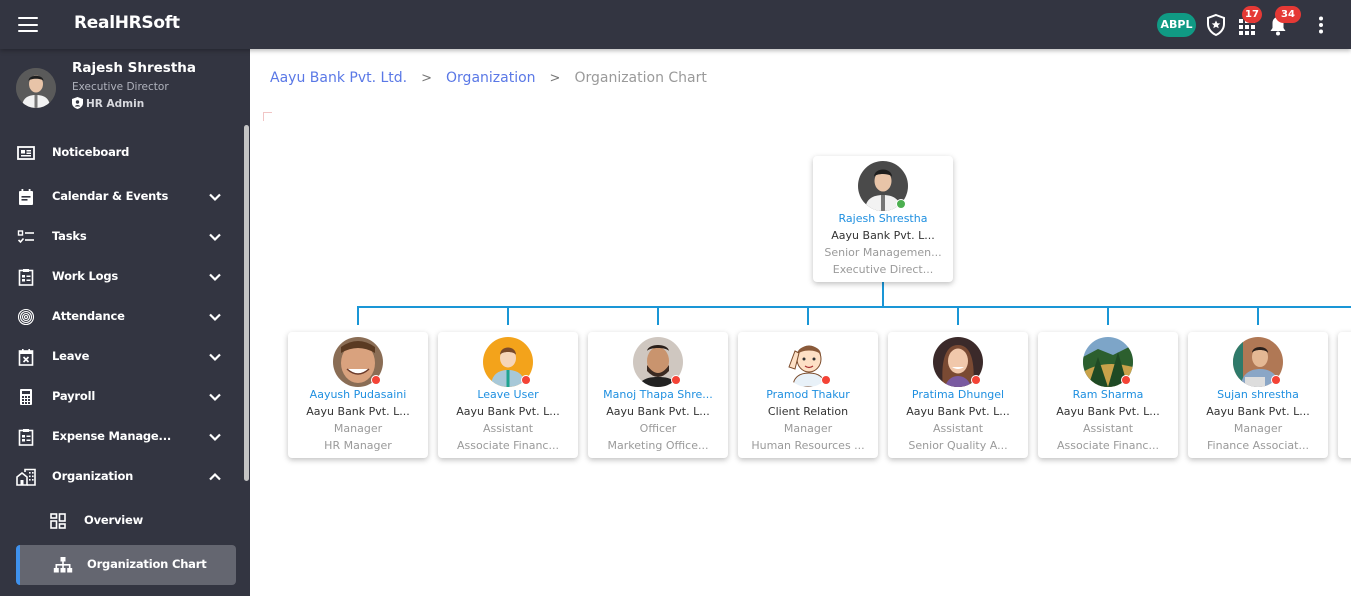  Describe the element at coordinates (26, 357) in the screenshot. I see `calendar-x-icon` at that location.